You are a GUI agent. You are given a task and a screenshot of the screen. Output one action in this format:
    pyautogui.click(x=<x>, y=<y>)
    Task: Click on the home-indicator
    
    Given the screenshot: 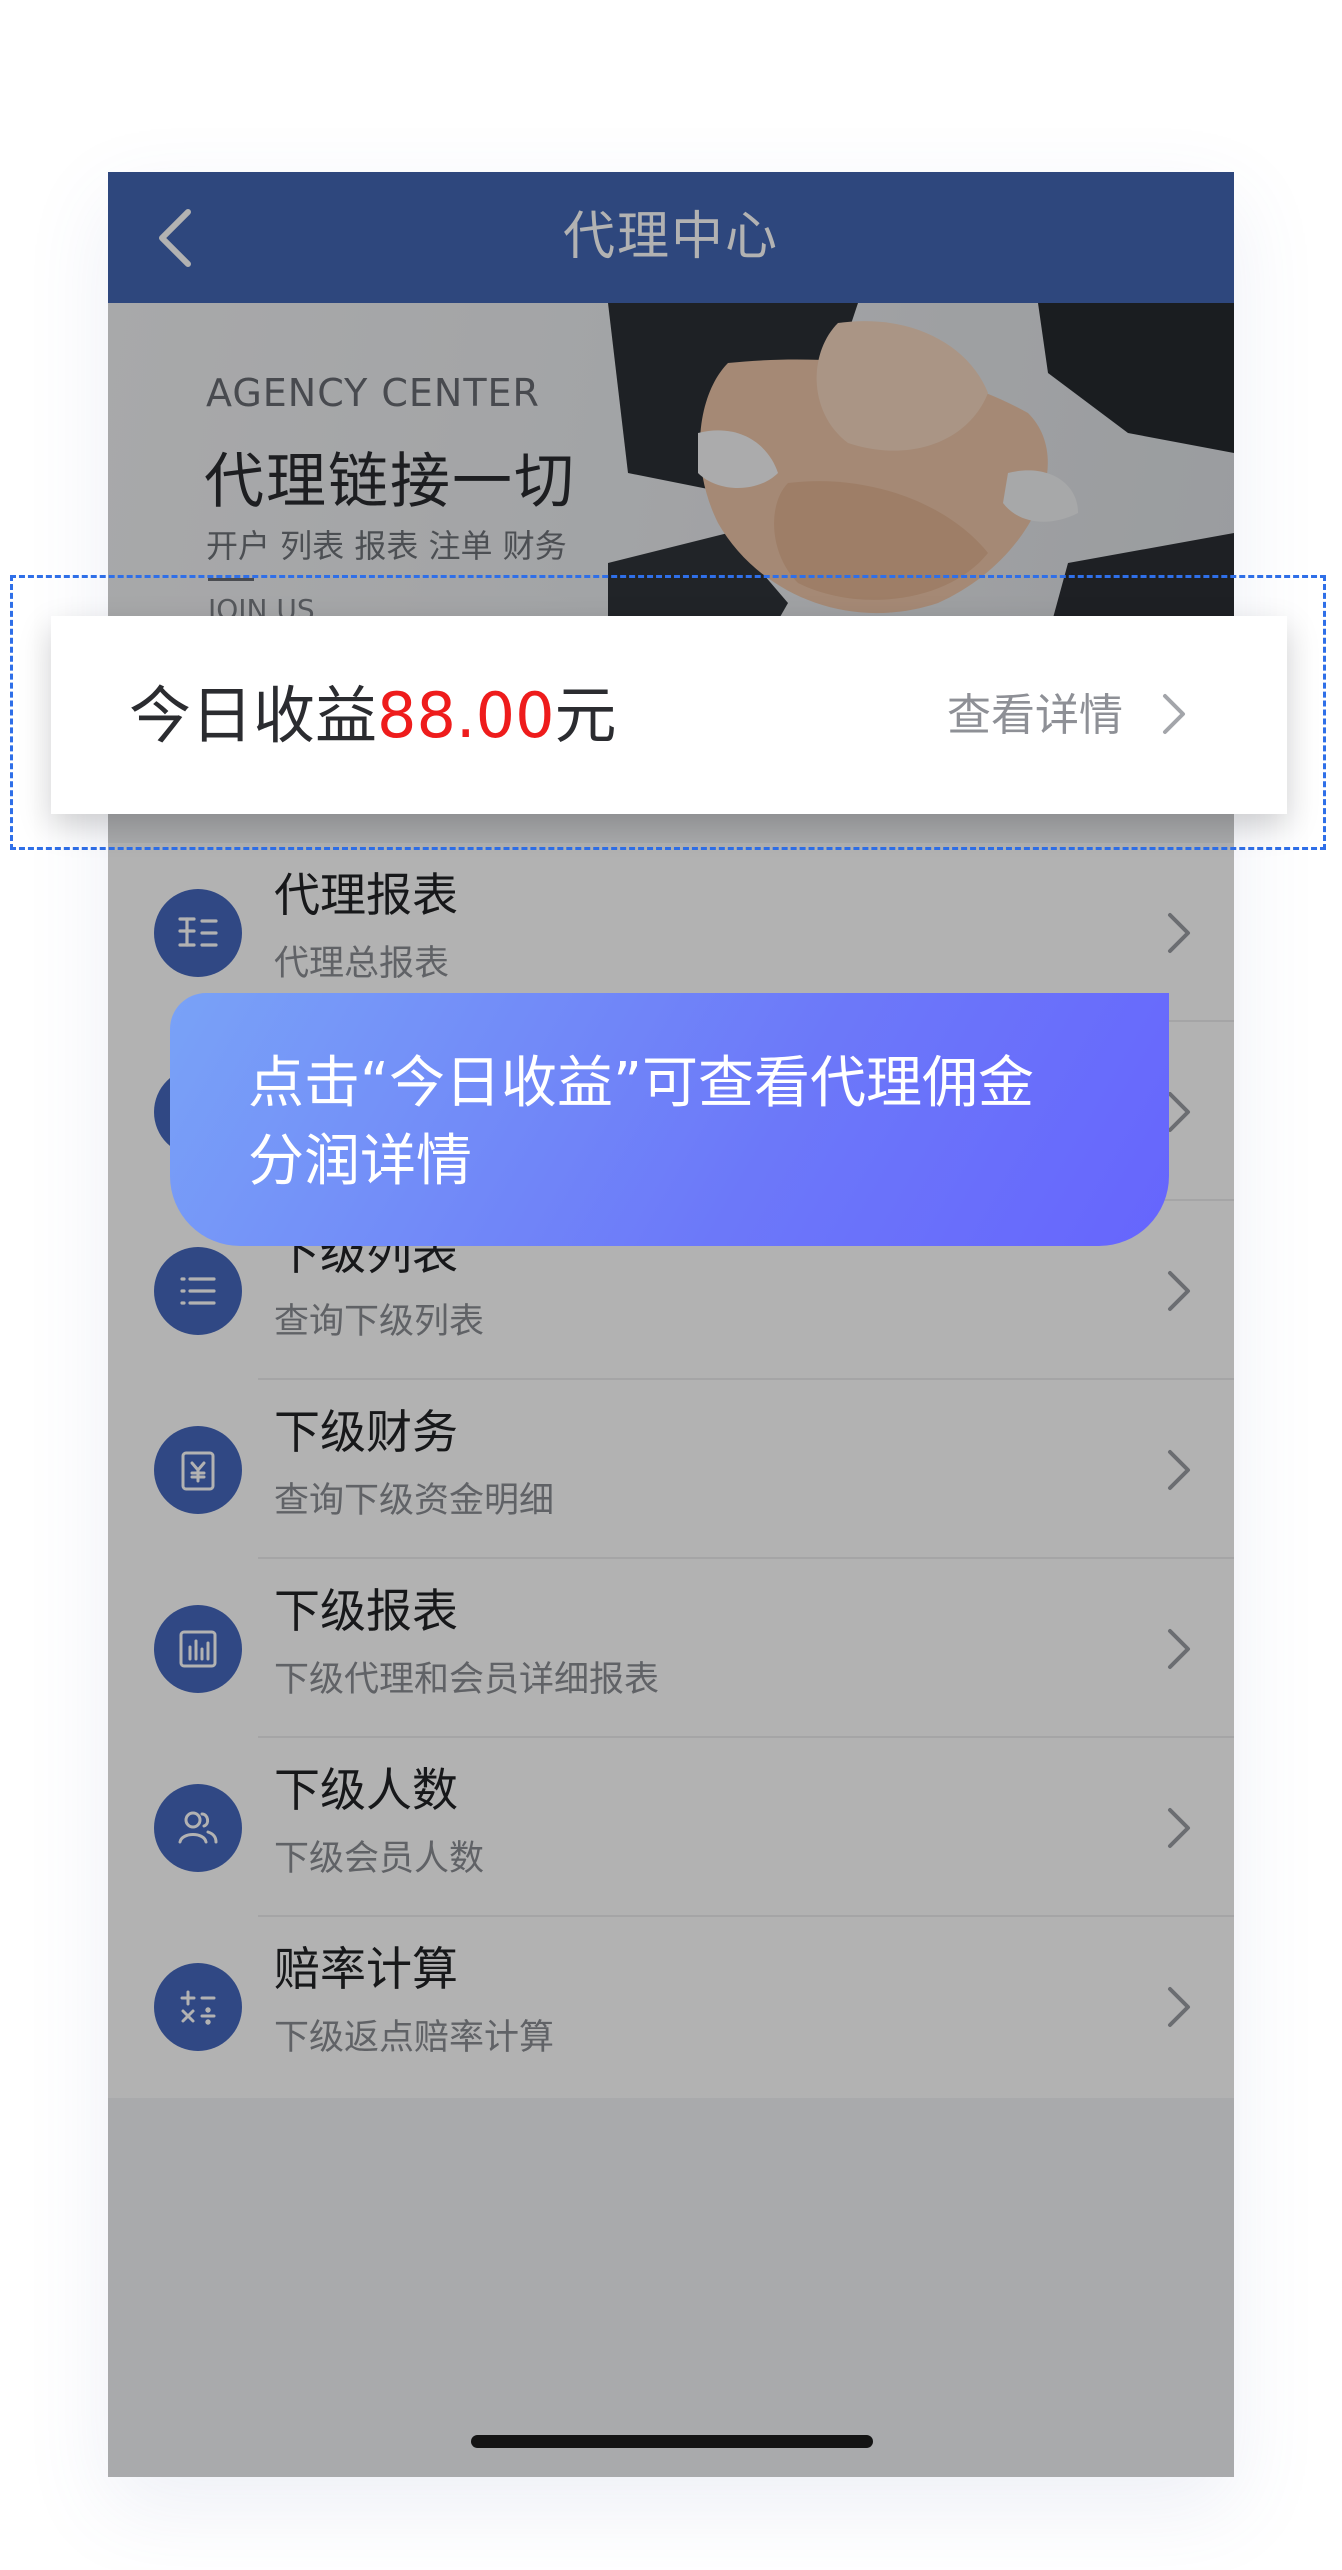 What is the action you would take?
    pyautogui.click(x=672, y=2441)
    